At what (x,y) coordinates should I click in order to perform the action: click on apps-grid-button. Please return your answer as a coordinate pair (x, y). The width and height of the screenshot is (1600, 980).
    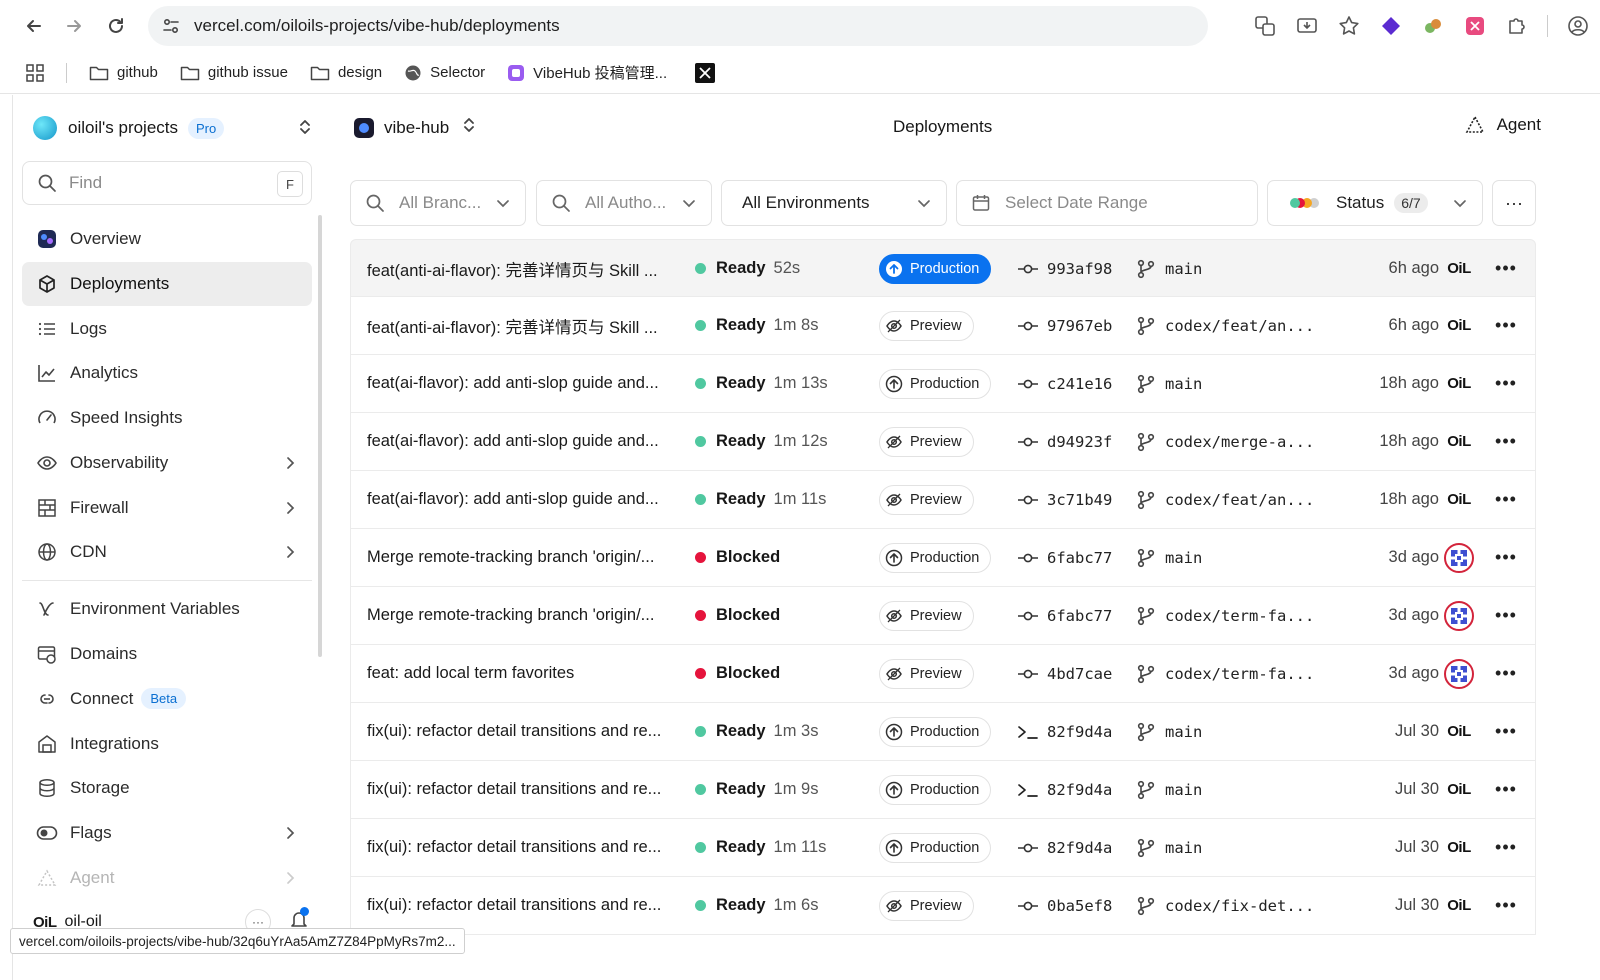
    Looking at the image, I should click on (35, 72).